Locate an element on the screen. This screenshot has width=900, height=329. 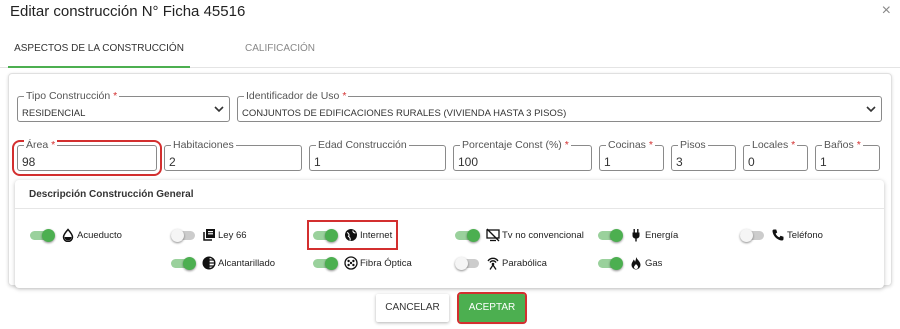
service-energia: Energía is located at coordinates (638, 235).